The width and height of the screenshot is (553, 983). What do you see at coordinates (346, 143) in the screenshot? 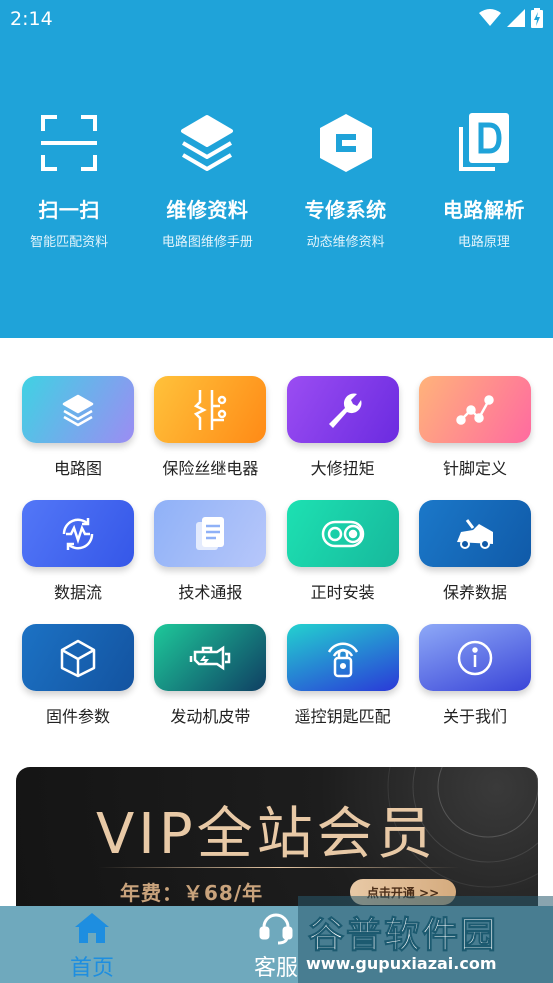
I see `hexagon-e-icon` at bounding box center [346, 143].